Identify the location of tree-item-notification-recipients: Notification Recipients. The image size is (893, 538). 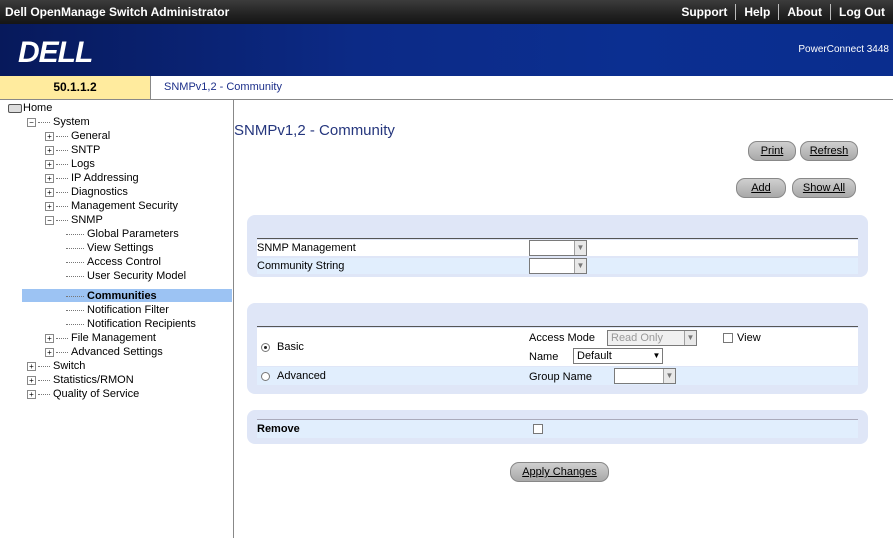
(131, 324).